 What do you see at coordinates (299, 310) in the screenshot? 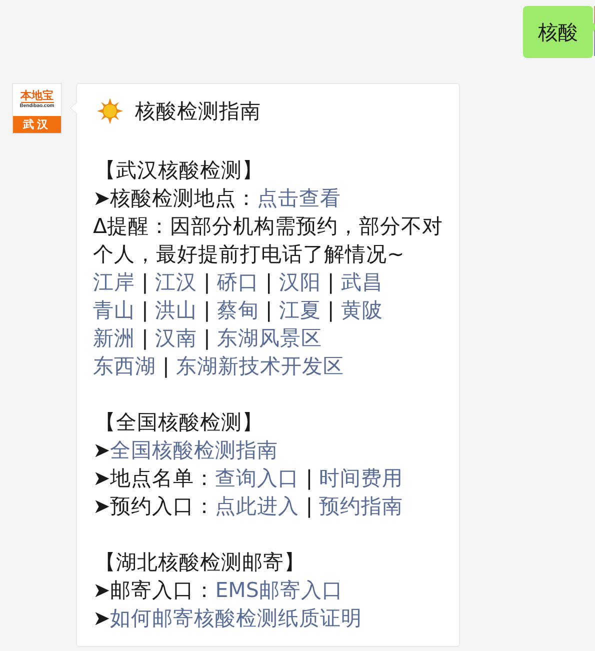
I see `link: 江夏` at bounding box center [299, 310].